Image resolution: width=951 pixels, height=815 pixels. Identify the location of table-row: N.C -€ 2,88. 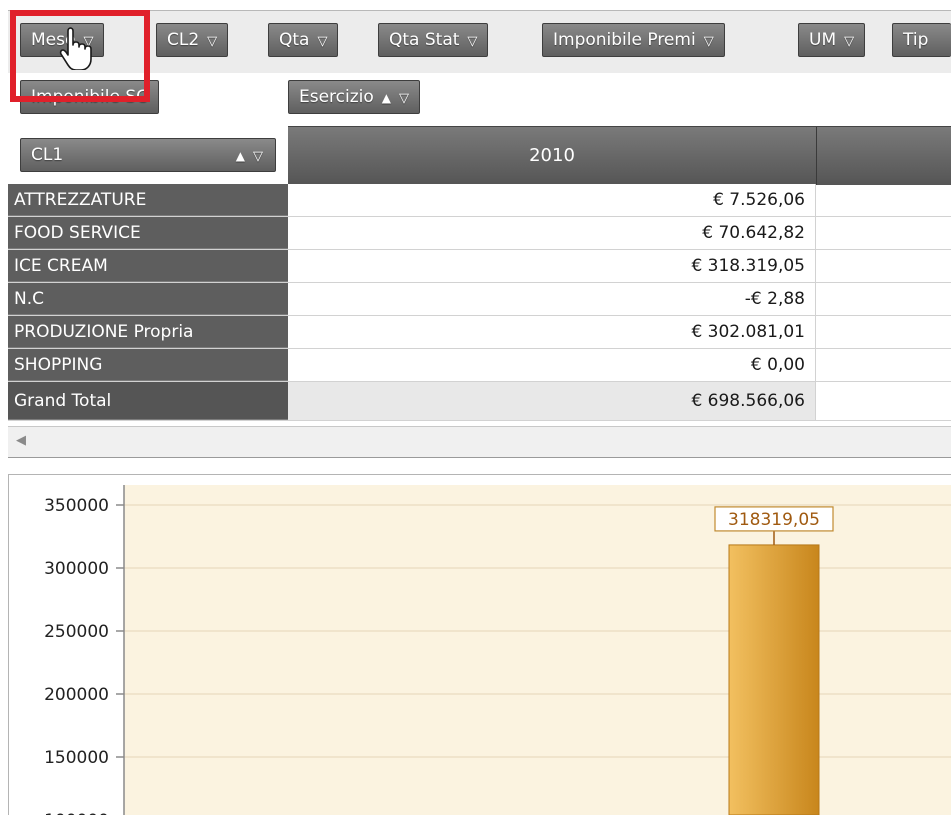
(479, 299).